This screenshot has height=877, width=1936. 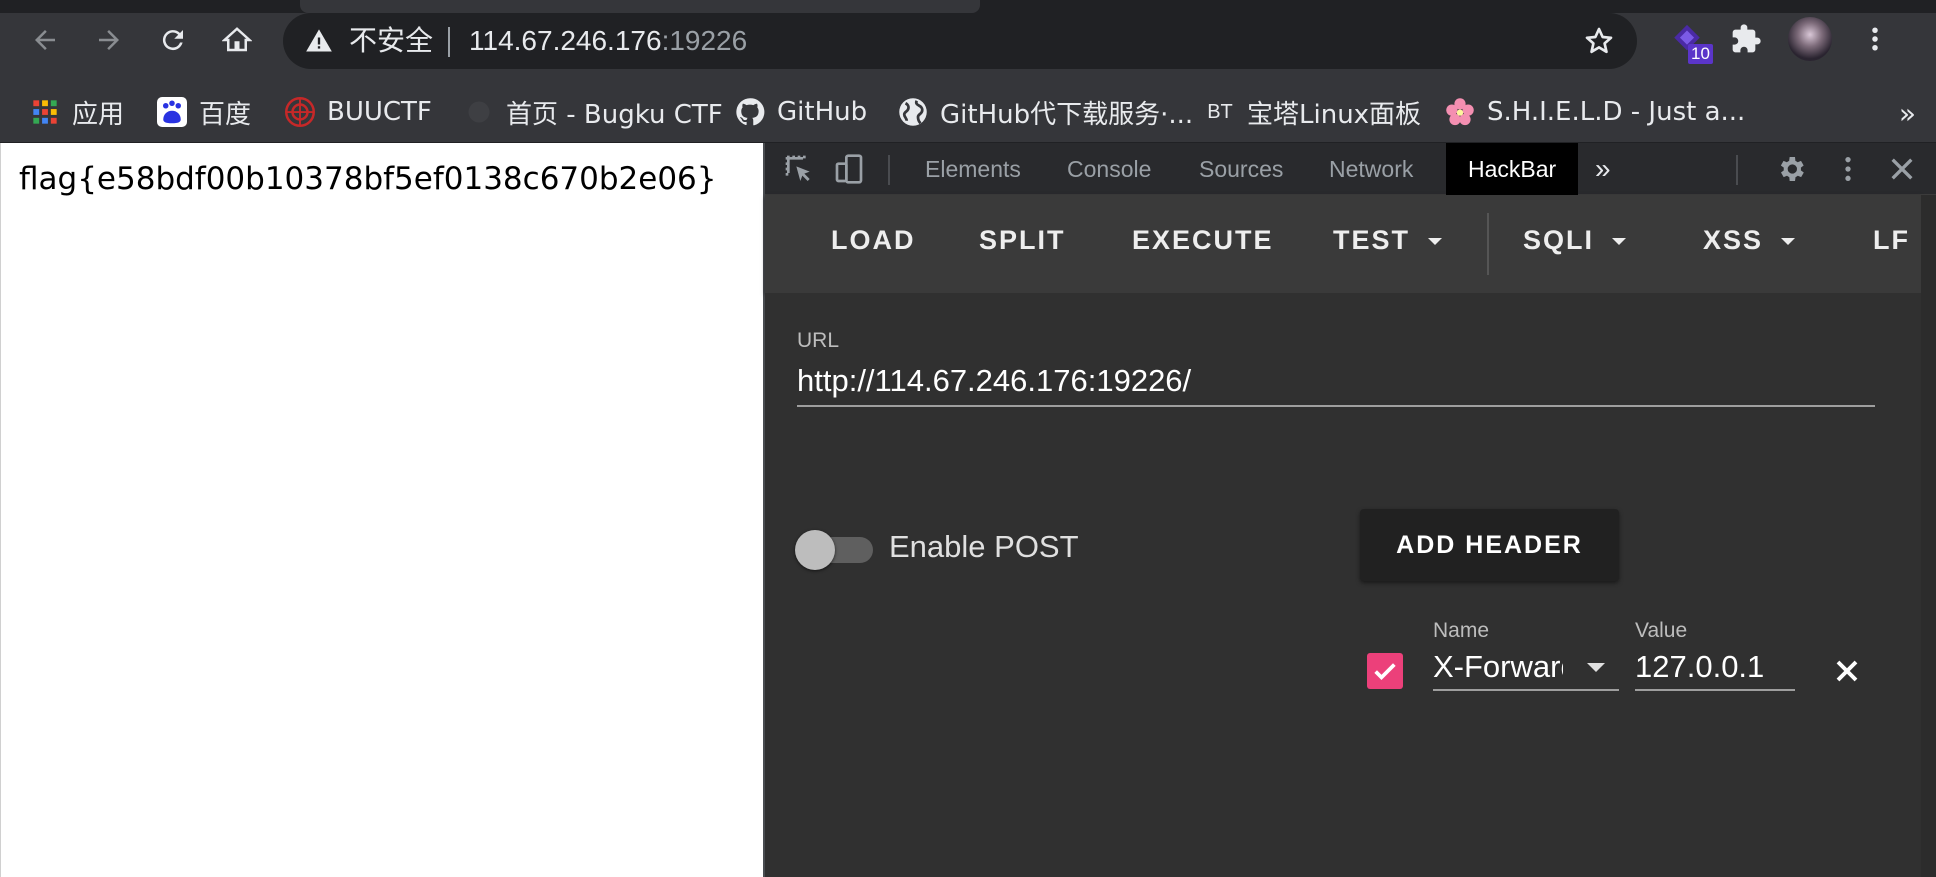 I want to click on arrow-right-icon, so click(x=109, y=40).